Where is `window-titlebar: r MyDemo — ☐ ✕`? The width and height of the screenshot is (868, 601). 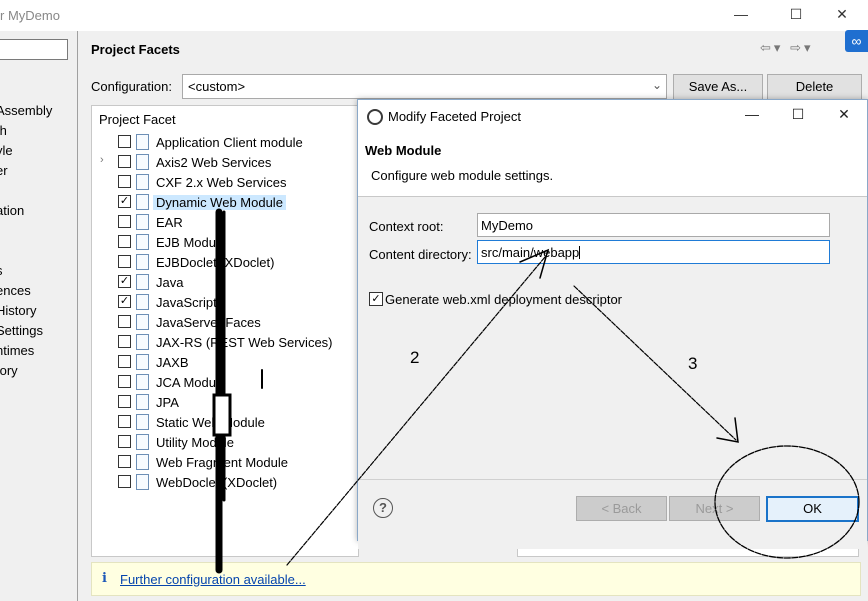
window-titlebar: r MyDemo — ☐ ✕ is located at coordinates (434, 15).